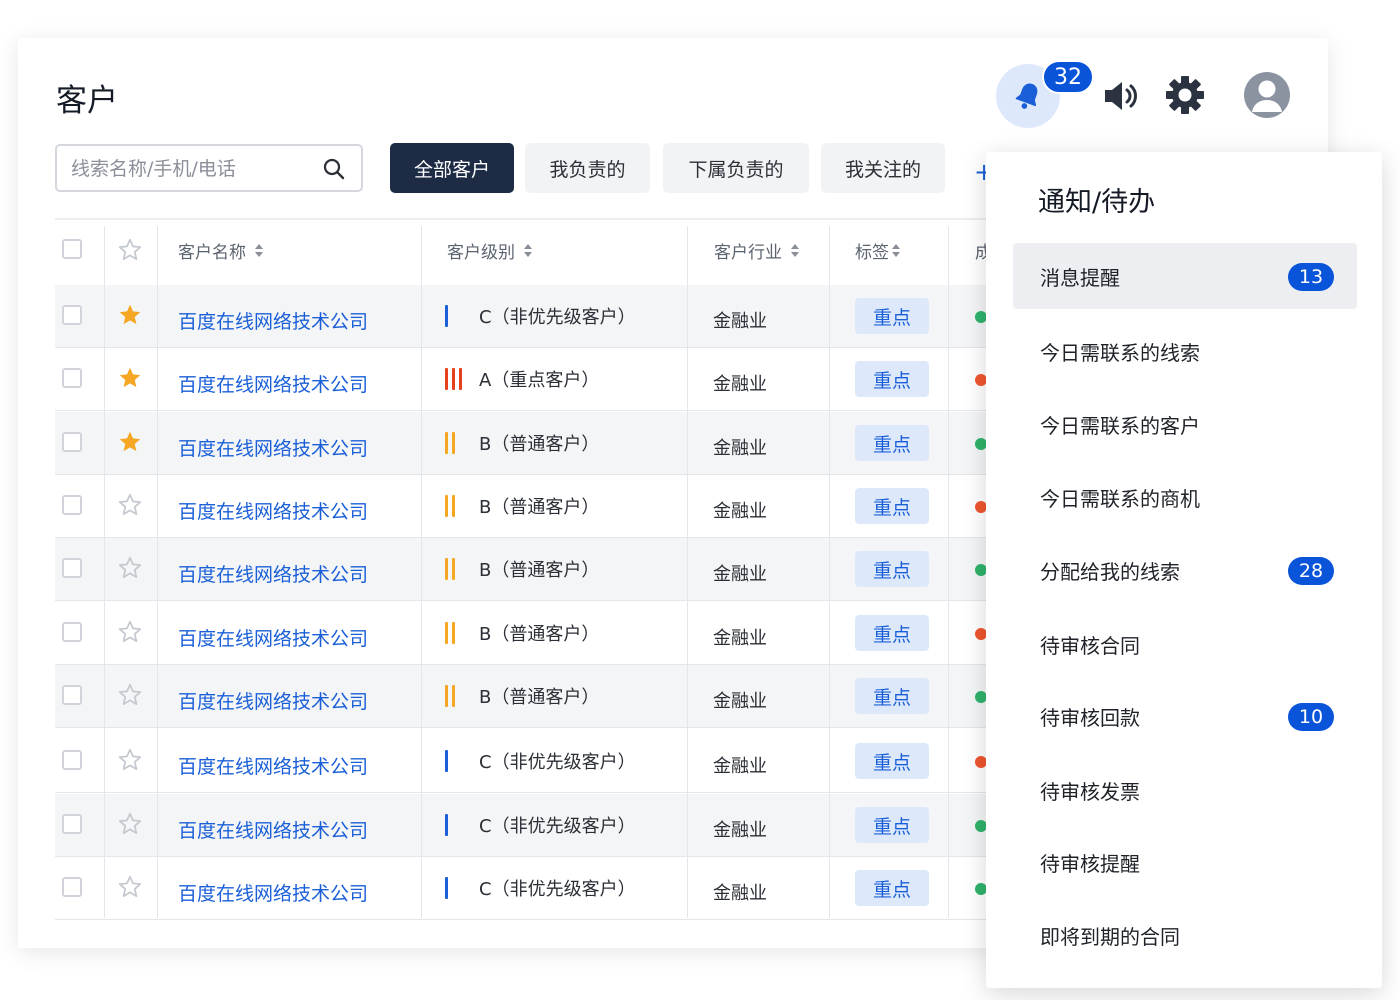  I want to click on table-top-border, so click(525, 219).